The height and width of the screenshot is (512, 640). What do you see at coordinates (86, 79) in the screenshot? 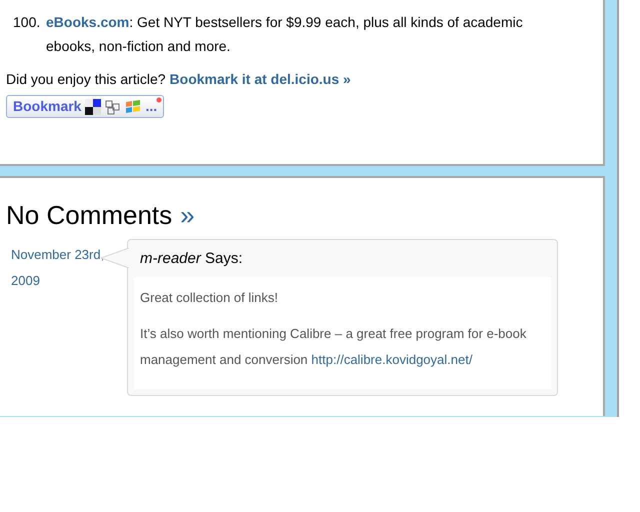
I see `article-question: Did you enjoy this article?` at bounding box center [86, 79].